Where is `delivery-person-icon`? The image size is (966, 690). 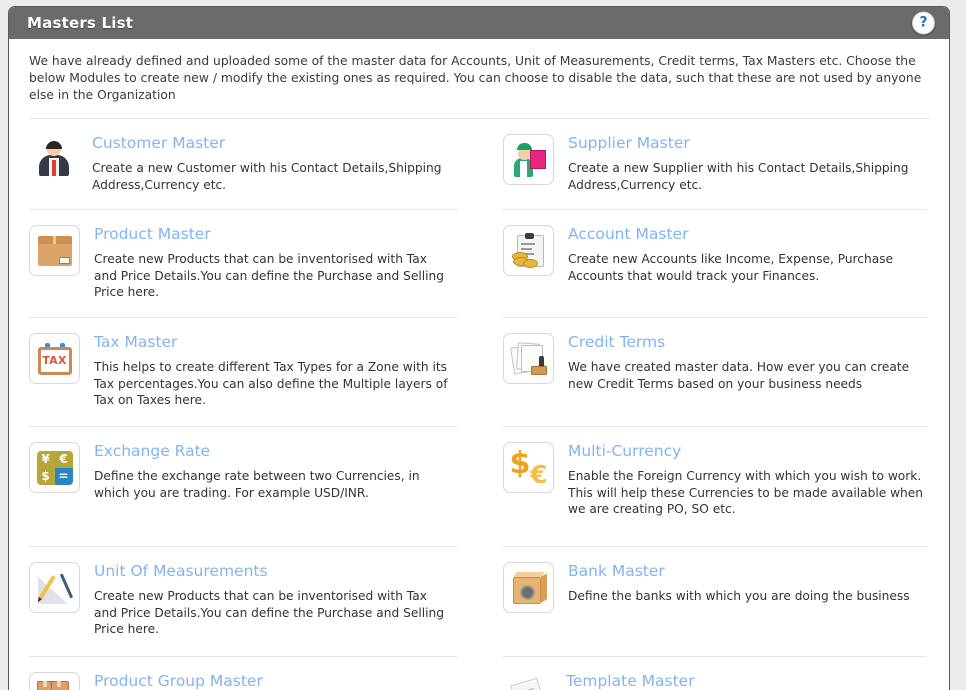
delivery-person-icon is located at coordinates (528, 159).